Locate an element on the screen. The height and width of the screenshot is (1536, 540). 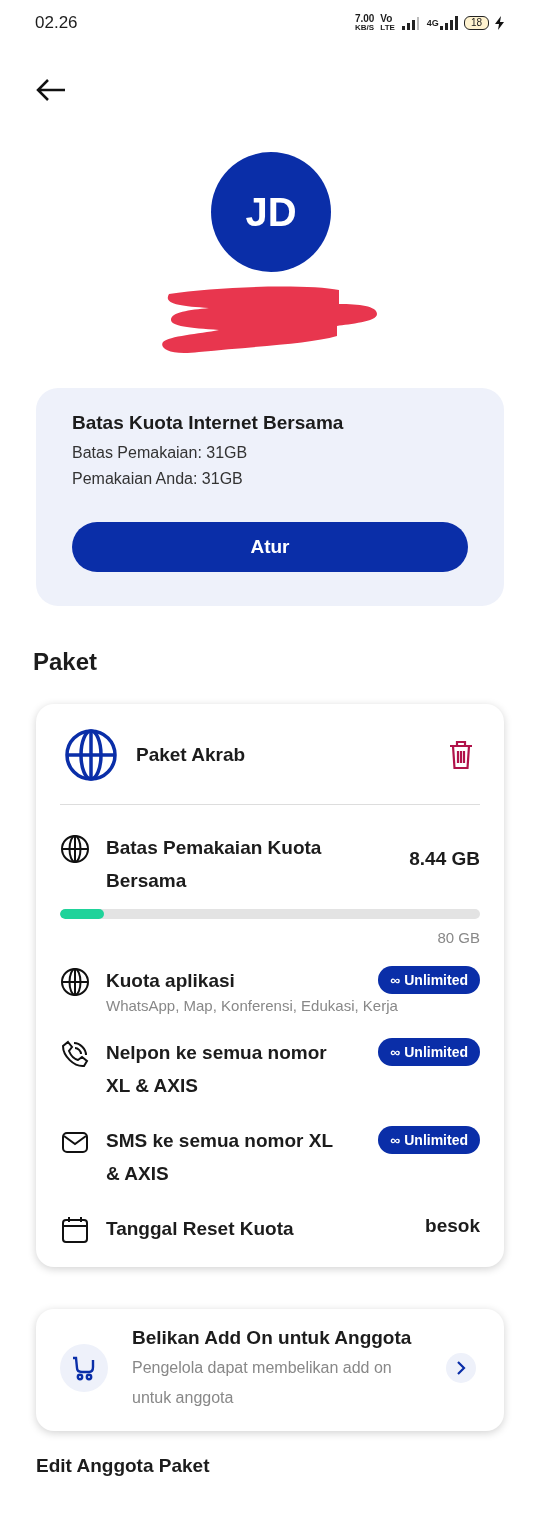
quota-title: Batas Kuota Internet Bersama is located at coordinates (208, 423).